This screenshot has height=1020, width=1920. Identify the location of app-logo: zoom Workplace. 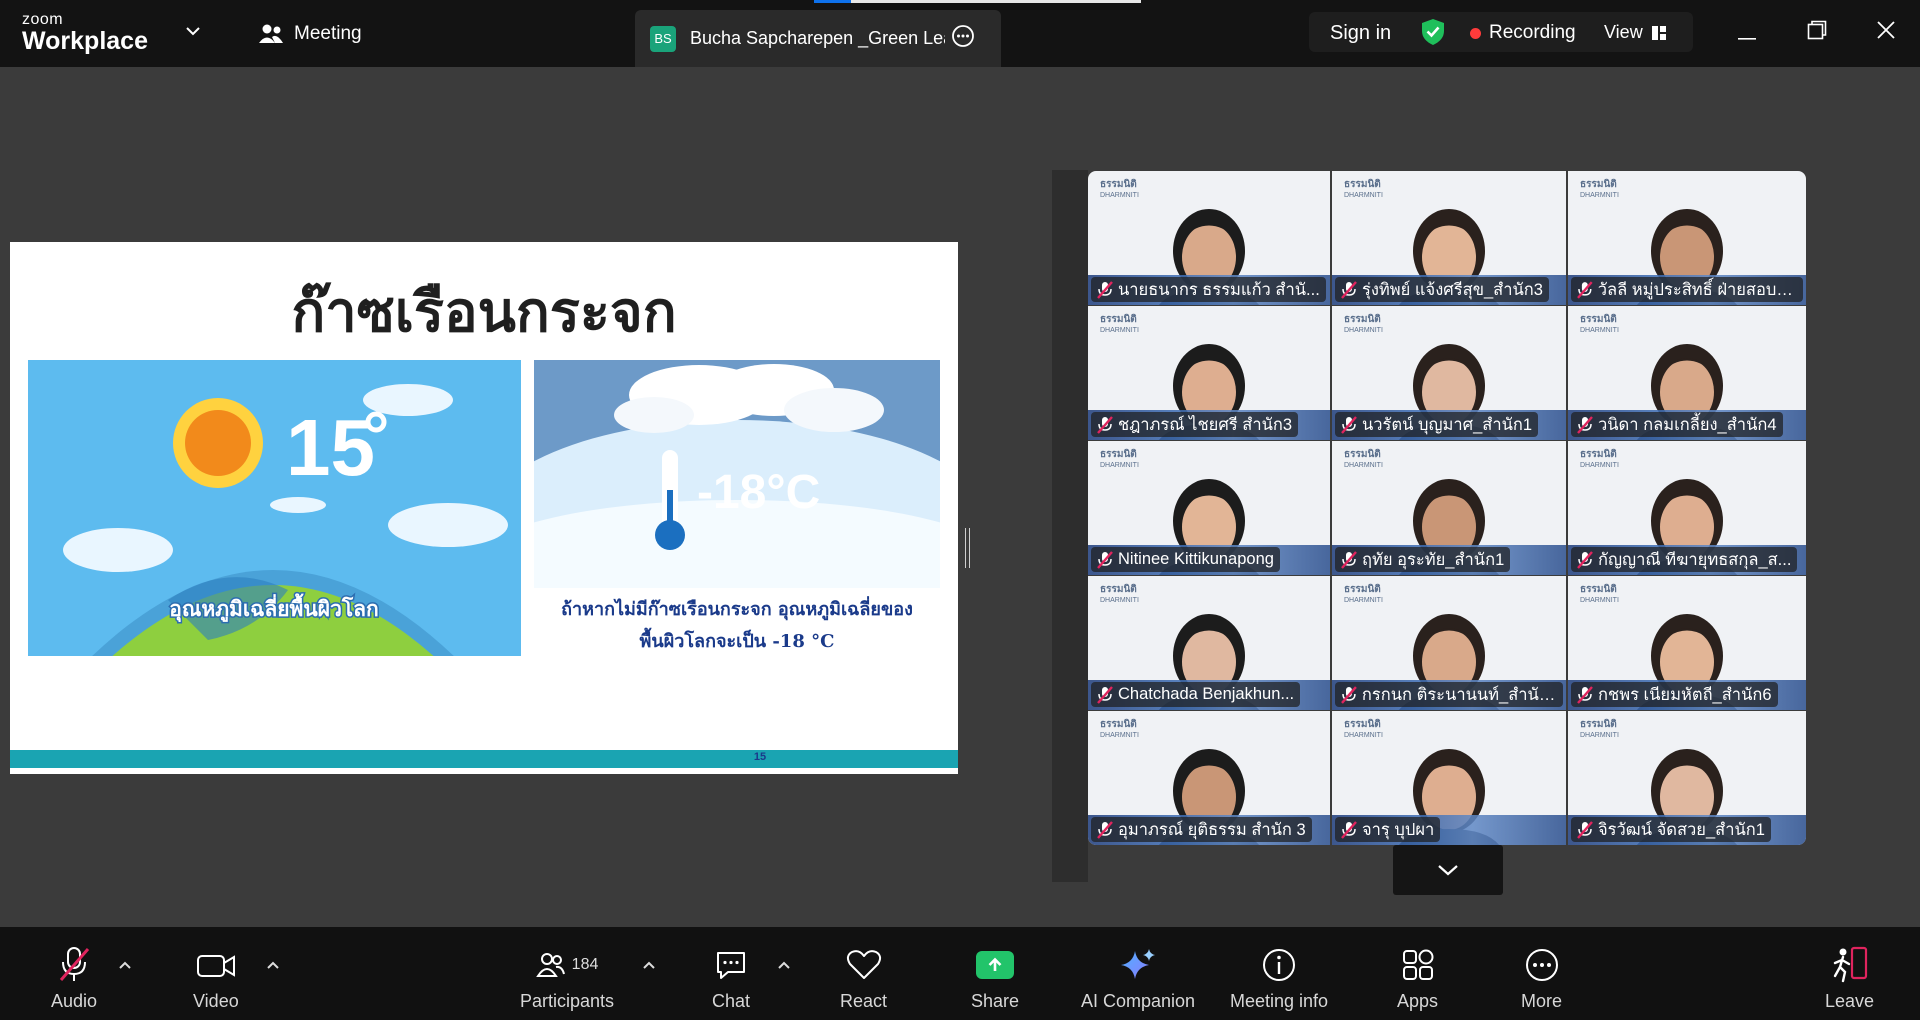
(85, 33).